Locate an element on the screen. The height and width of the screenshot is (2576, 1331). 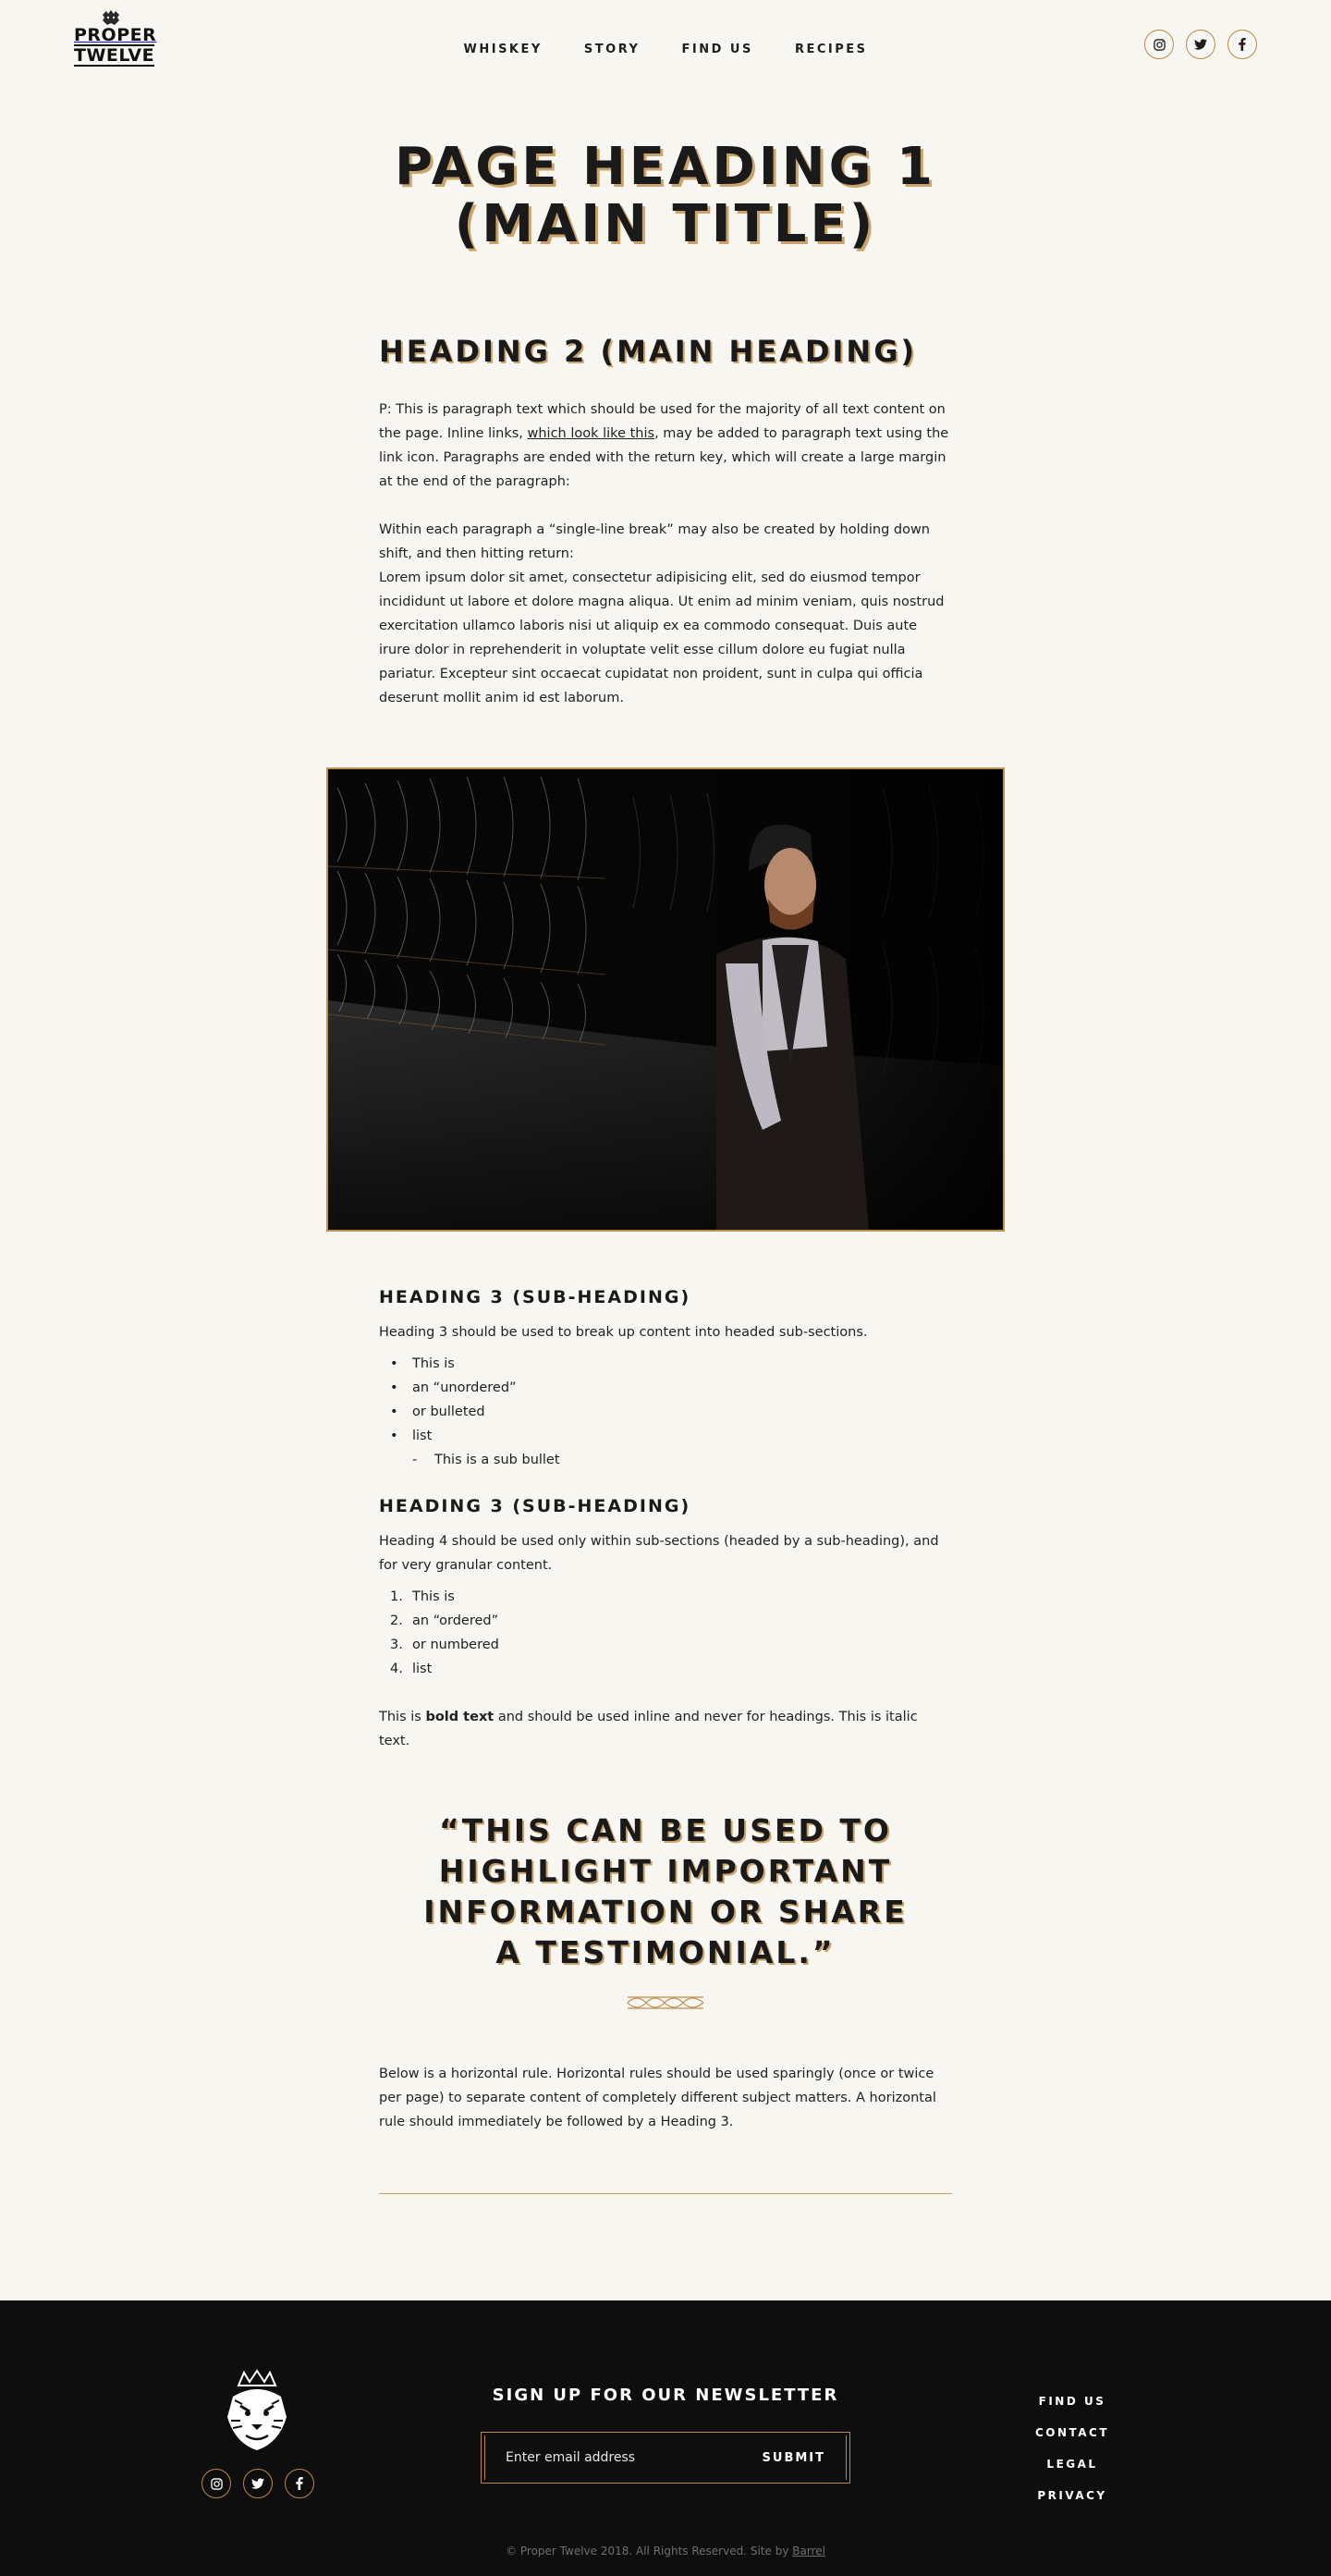
barrel-warehouse-photo is located at coordinates (665, 999).